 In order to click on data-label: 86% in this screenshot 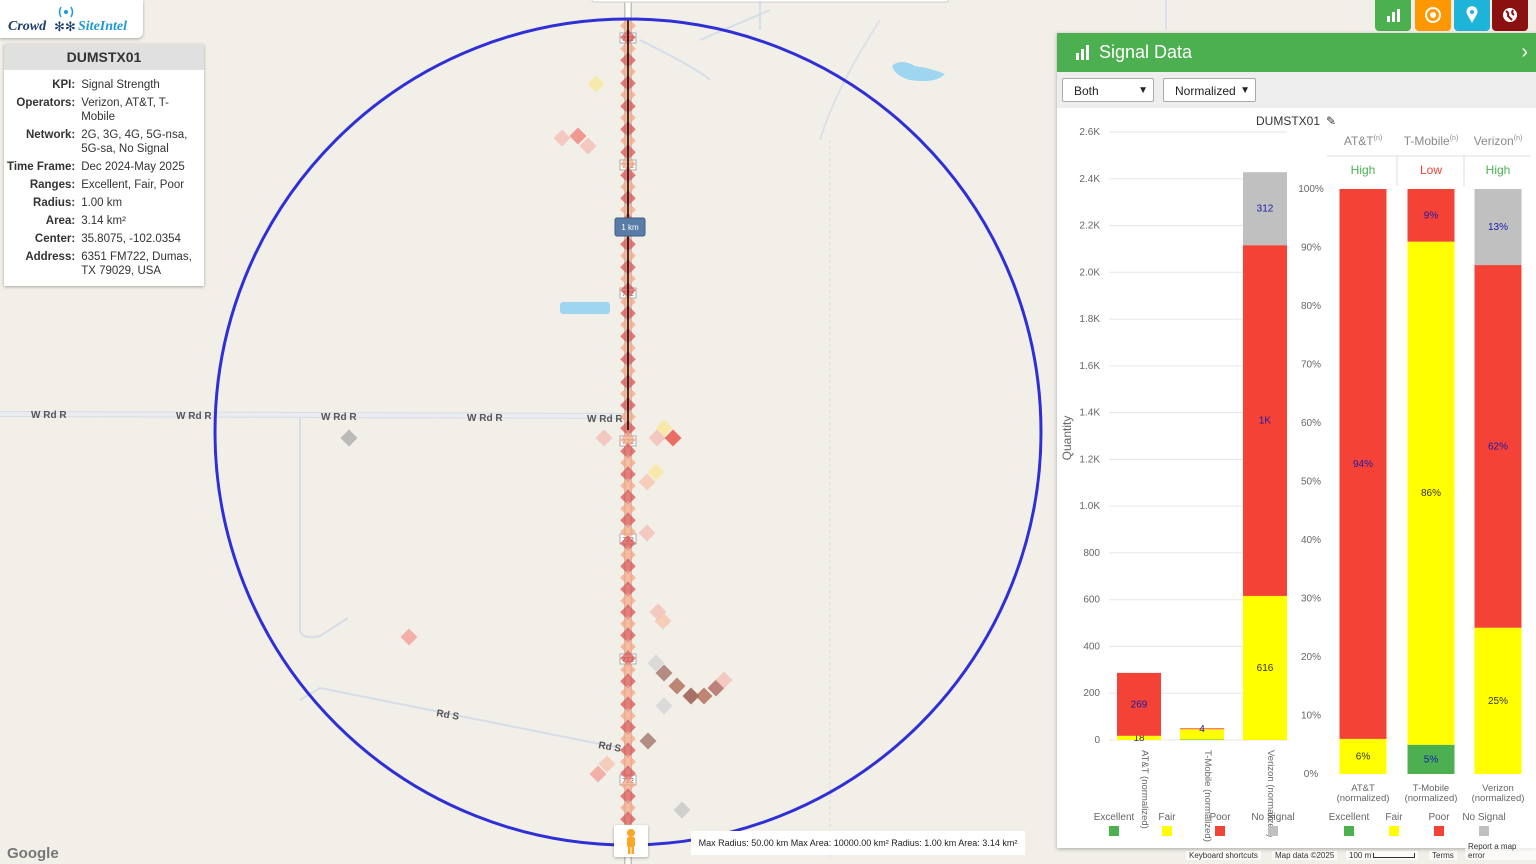, I will do `click(1431, 493)`.